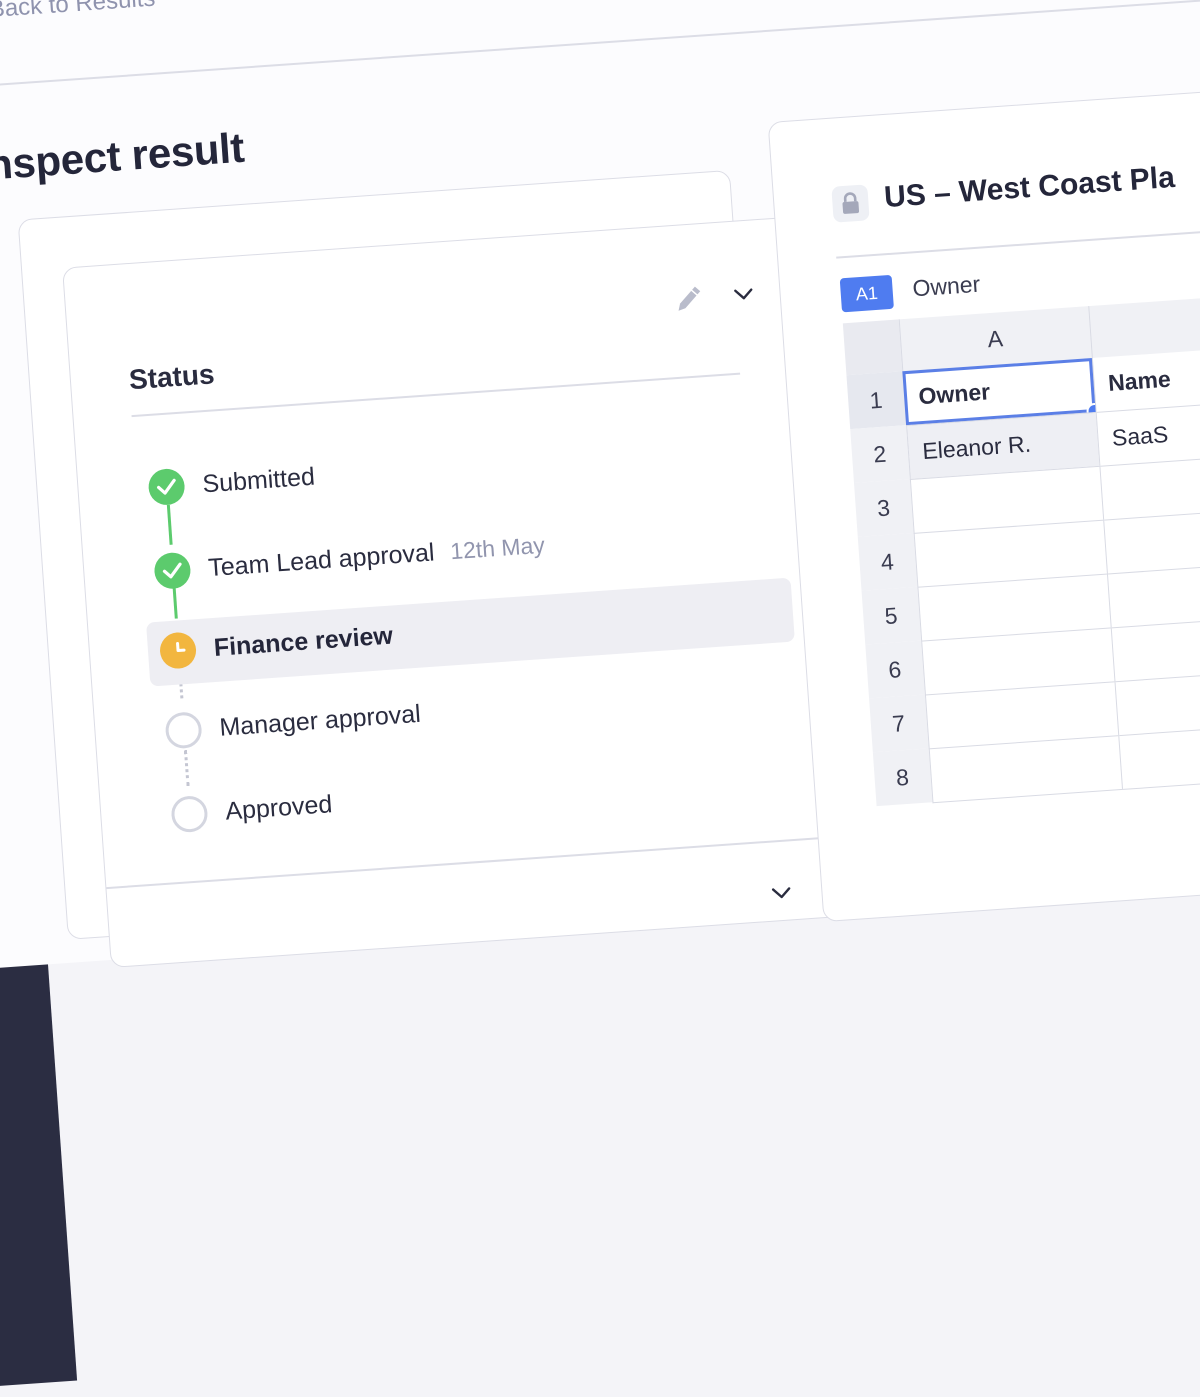 The width and height of the screenshot is (1200, 1397). Describe the element at coordinates (320, 720) in the screenshot. I see `step-label: Manager approval` at that location.